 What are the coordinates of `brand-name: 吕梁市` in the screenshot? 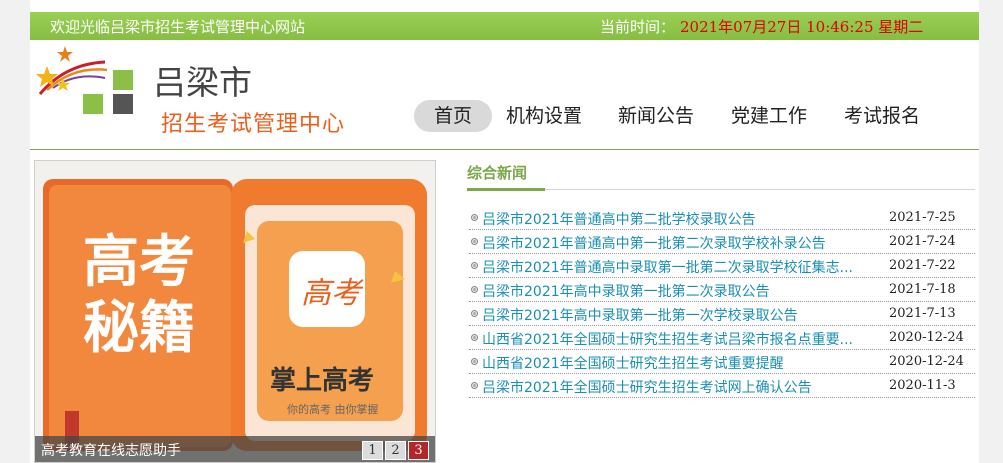 It's located at (202, 82).